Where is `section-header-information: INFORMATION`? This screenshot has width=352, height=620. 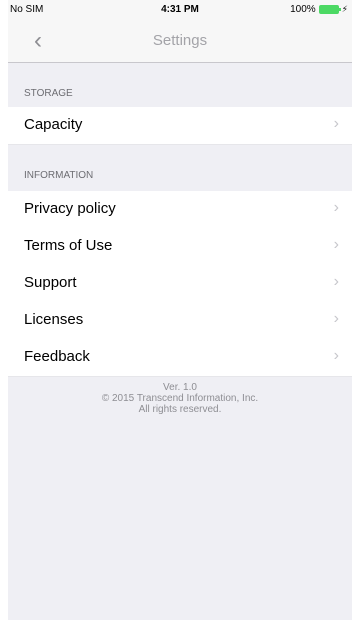
section-header-information: INFORMATION is located at coordinates (180, 167).